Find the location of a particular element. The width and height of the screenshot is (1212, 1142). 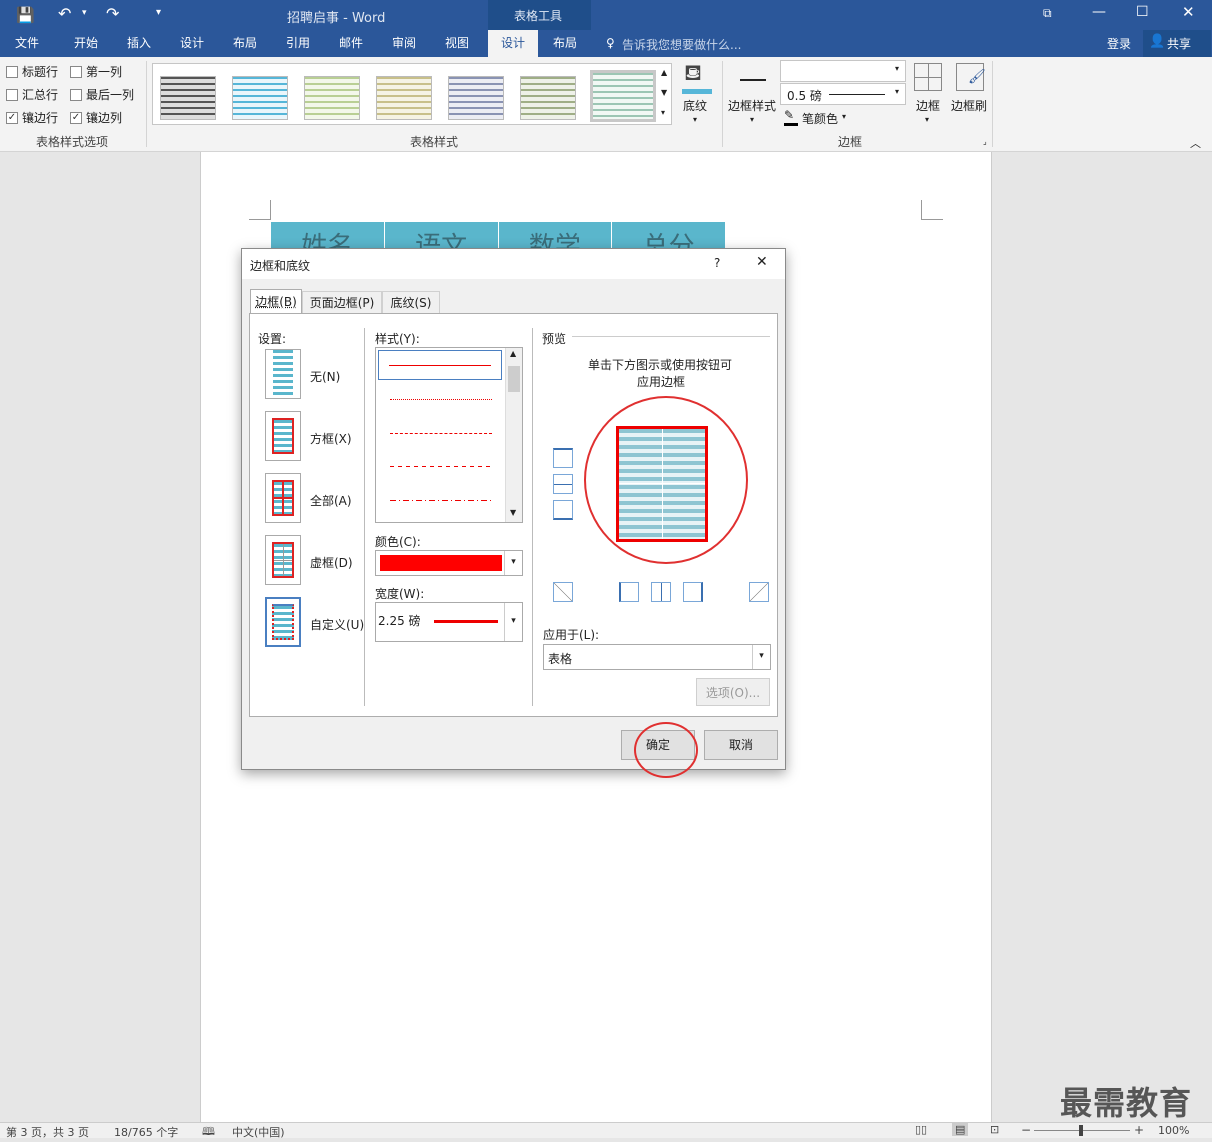

share-button: 👤 共享 is located at coordinates (1177, 43).